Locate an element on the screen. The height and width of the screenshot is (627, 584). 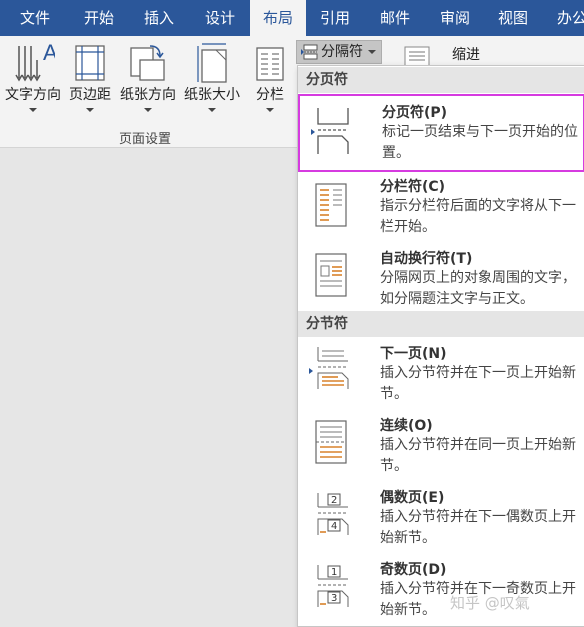
menu-item-title: 自动换行符(T) is located at coordinates (426, 259).